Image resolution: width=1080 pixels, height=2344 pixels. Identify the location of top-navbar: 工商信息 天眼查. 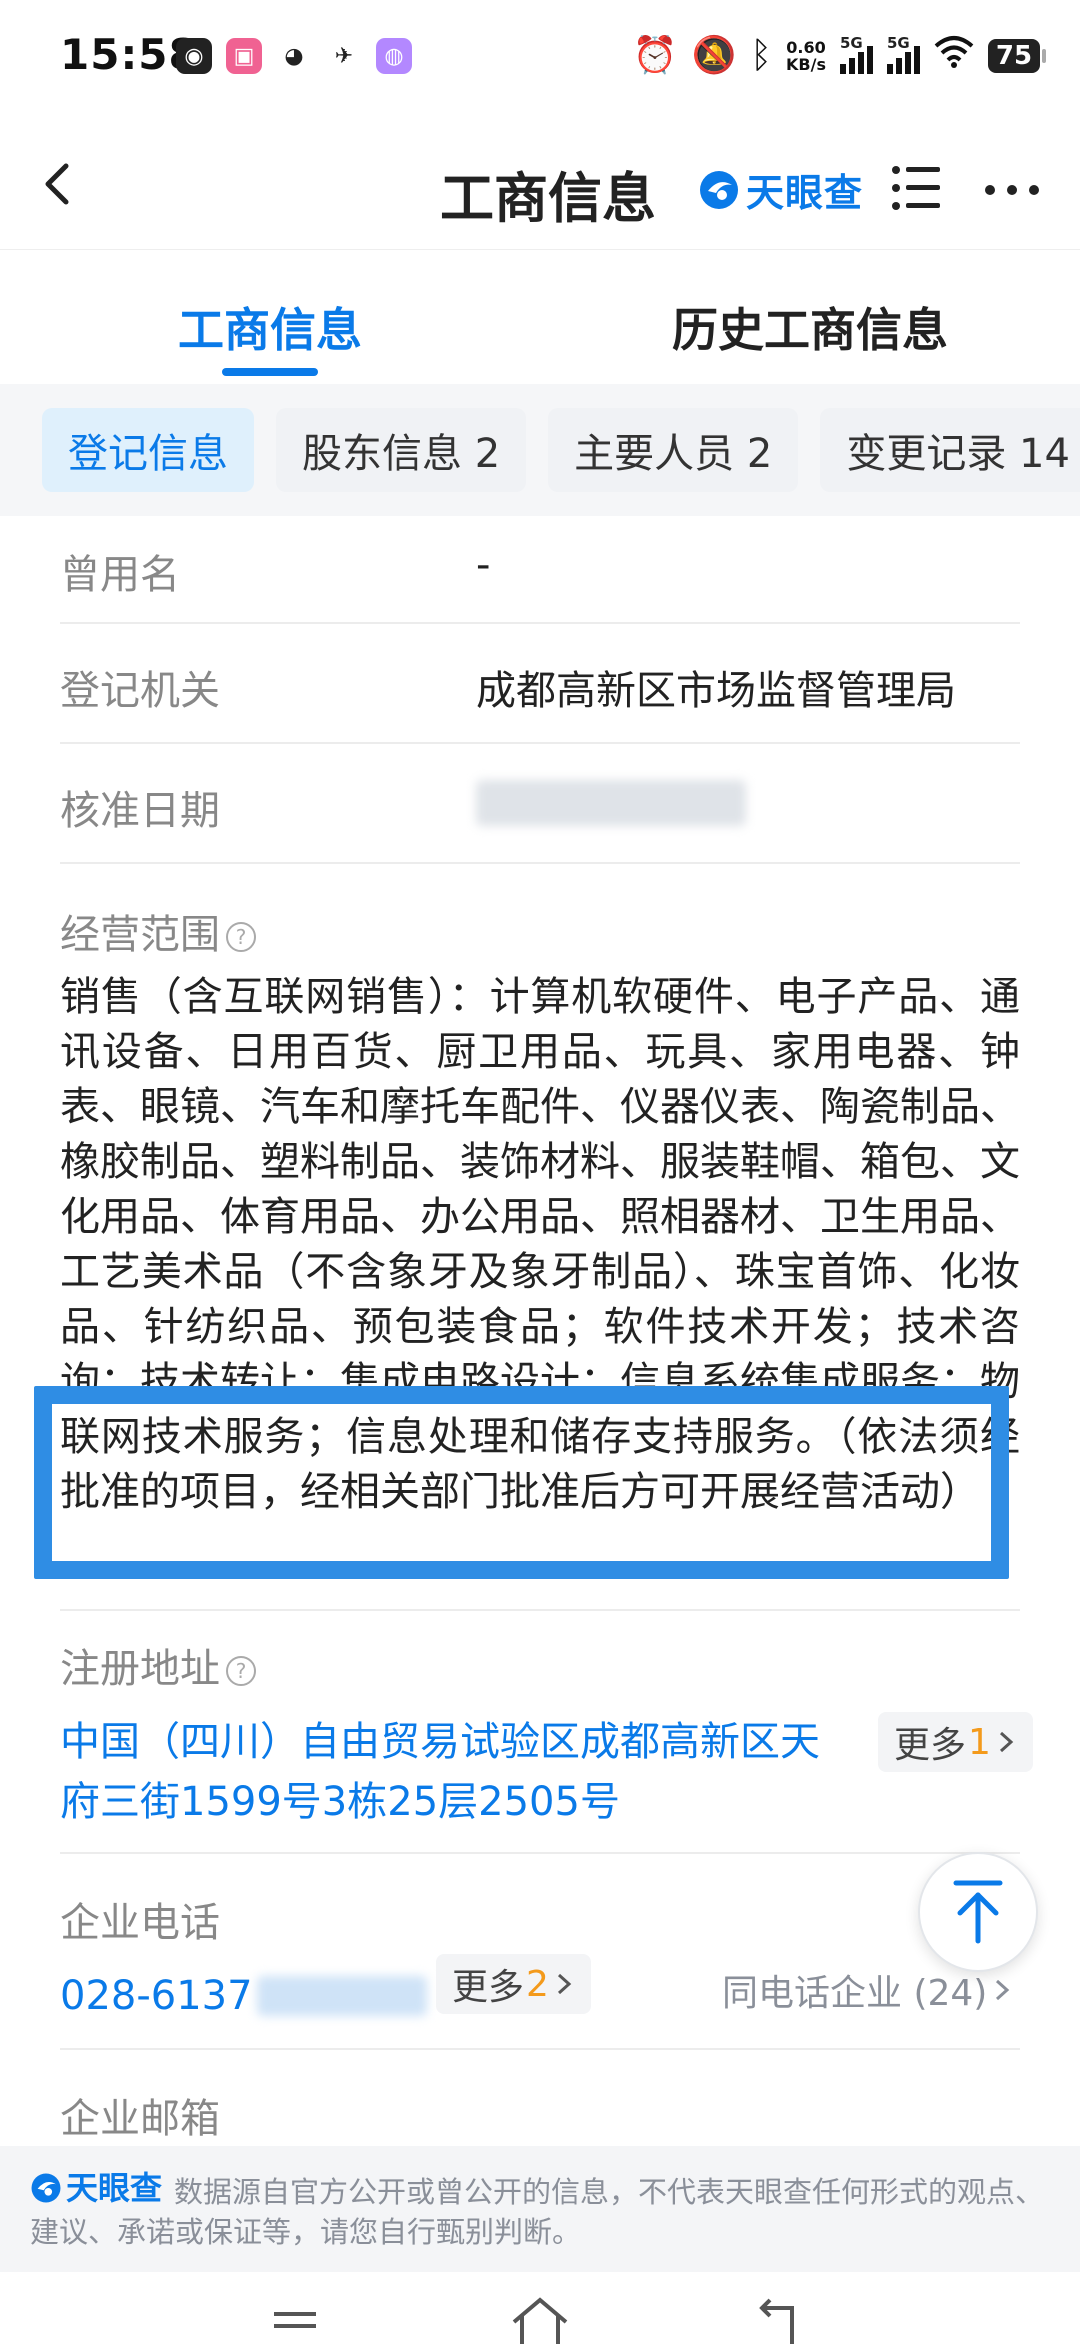
(540, 184).